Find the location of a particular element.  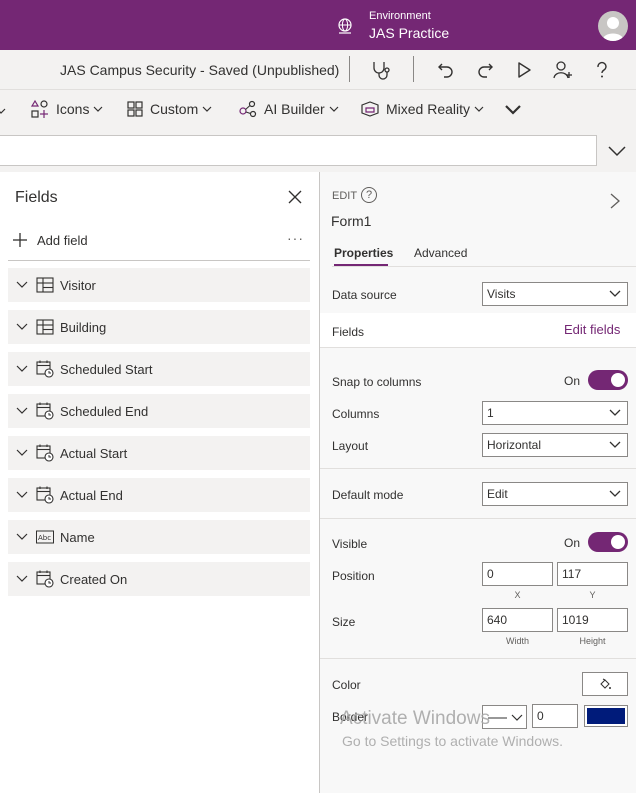

visible-toggle-state: On is located at coordinates (572, 543).